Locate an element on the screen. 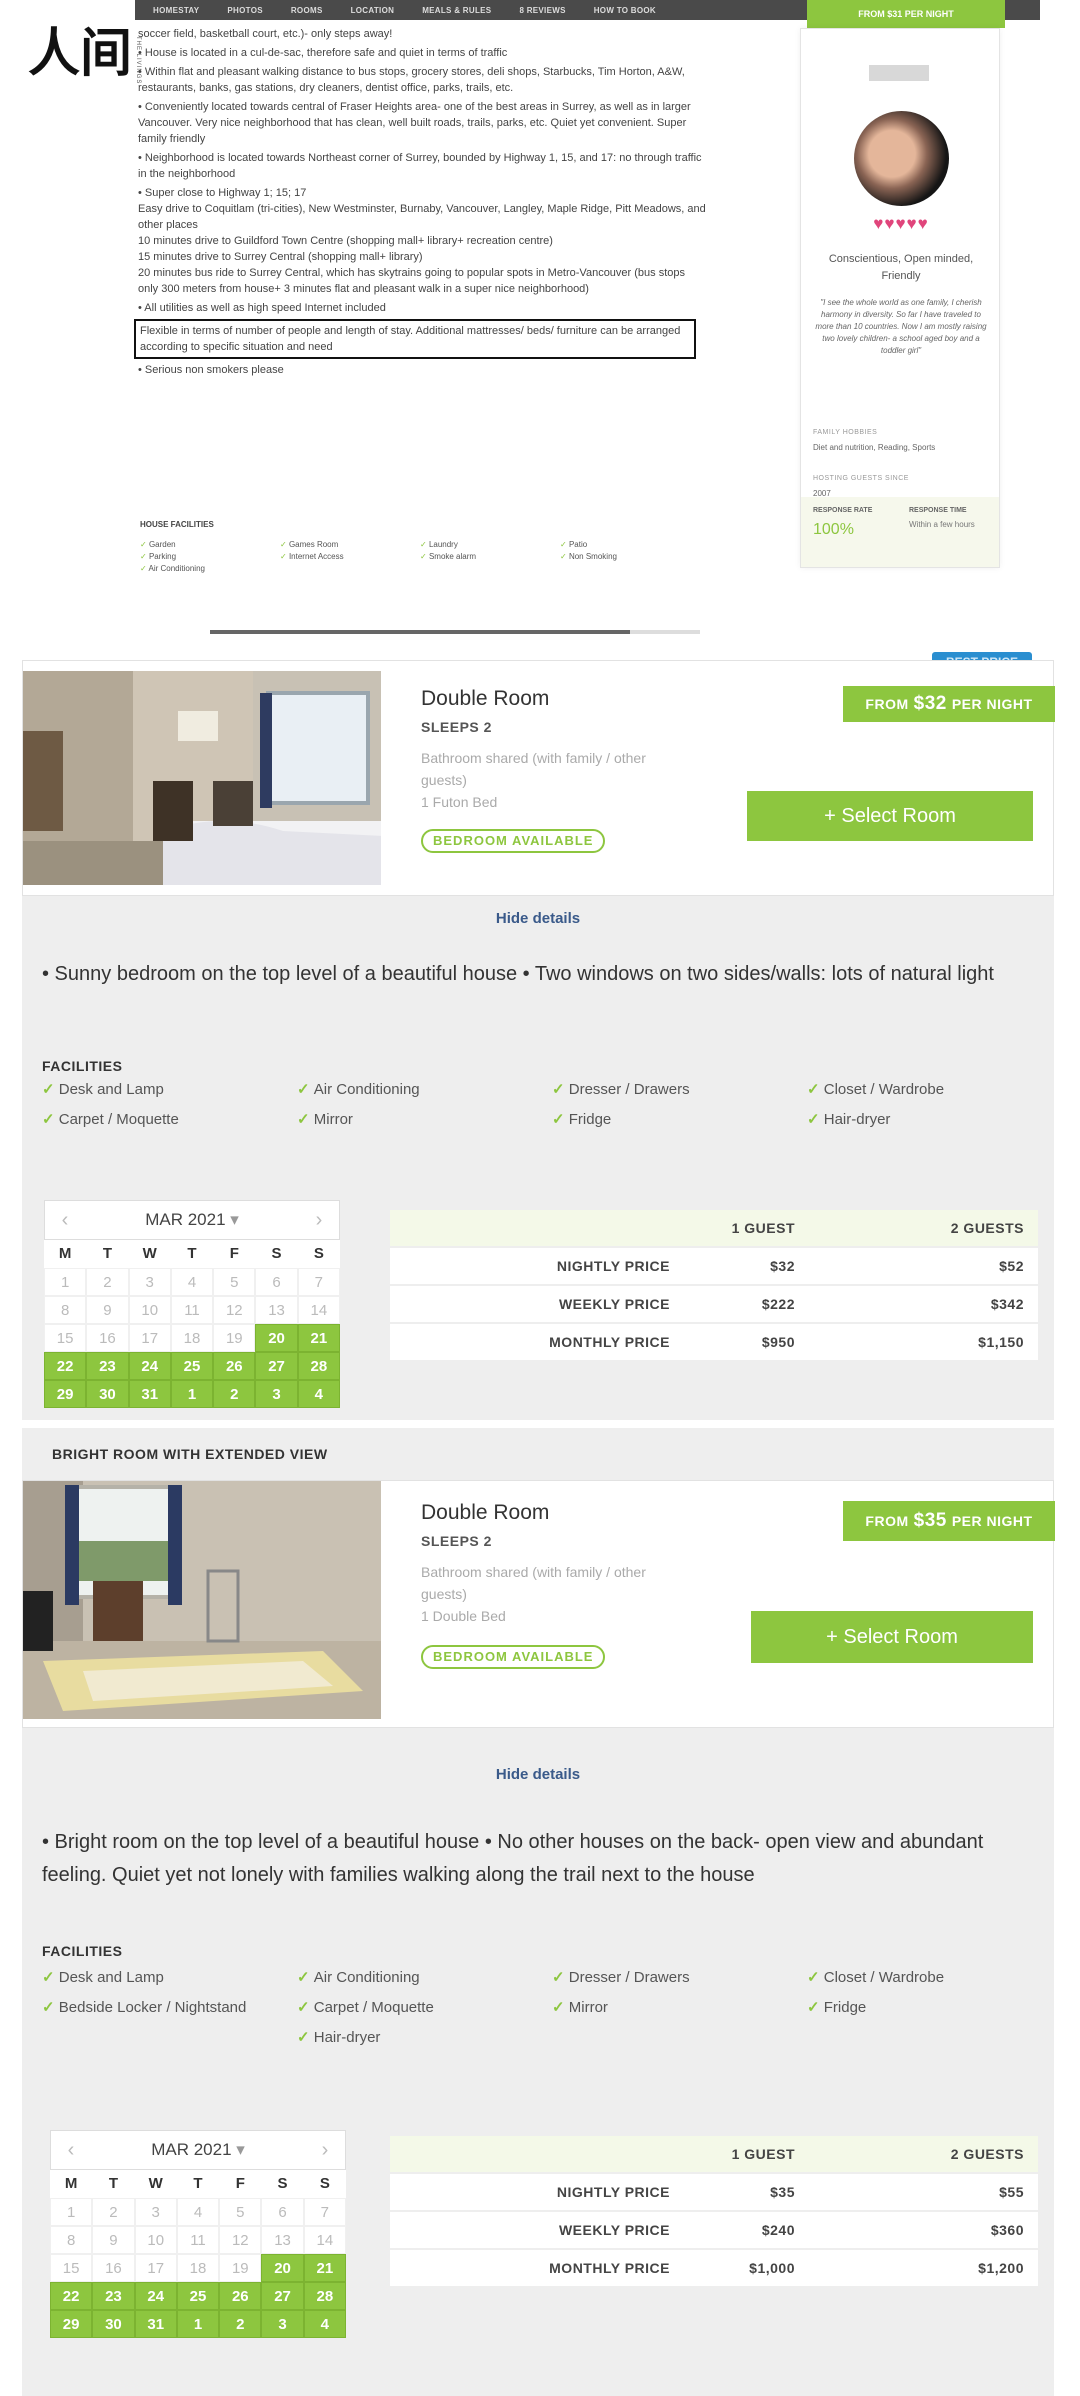  nav-item-0: HOMESTAY is located at coordinates (176, 10).